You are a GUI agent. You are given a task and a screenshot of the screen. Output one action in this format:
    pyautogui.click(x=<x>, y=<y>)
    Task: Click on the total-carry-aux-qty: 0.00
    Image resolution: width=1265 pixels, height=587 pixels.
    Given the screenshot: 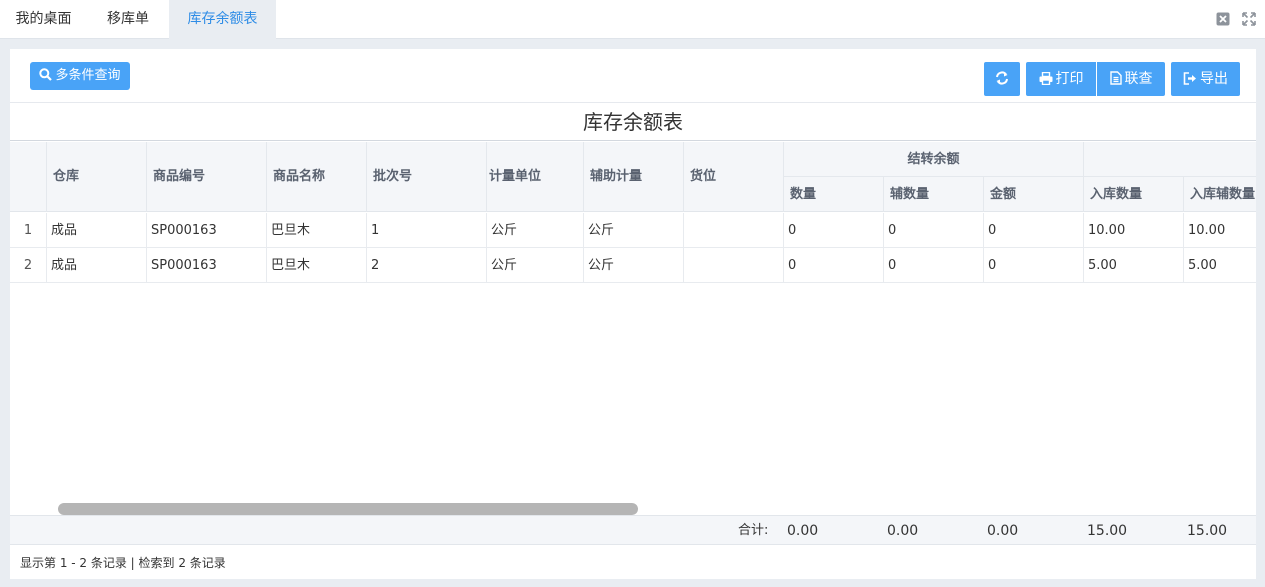 What is the action you would take?
    pyautogui.click(x=903, y=531)
    